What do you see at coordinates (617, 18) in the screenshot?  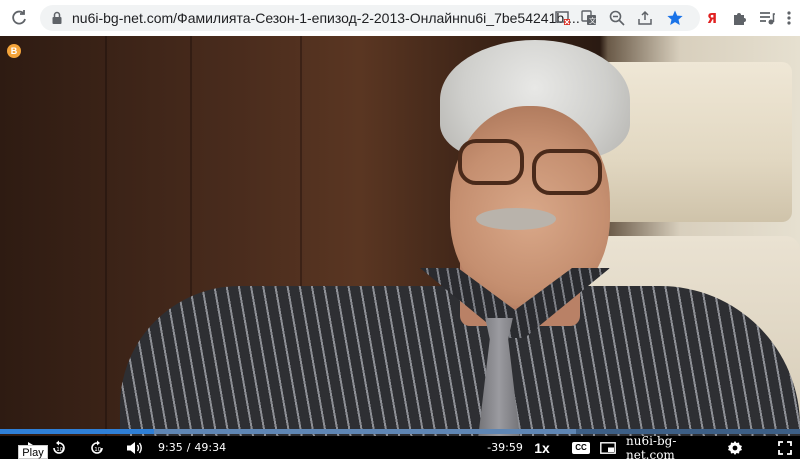 I see `zoom-out-icon` at bounding box center [617, 18].